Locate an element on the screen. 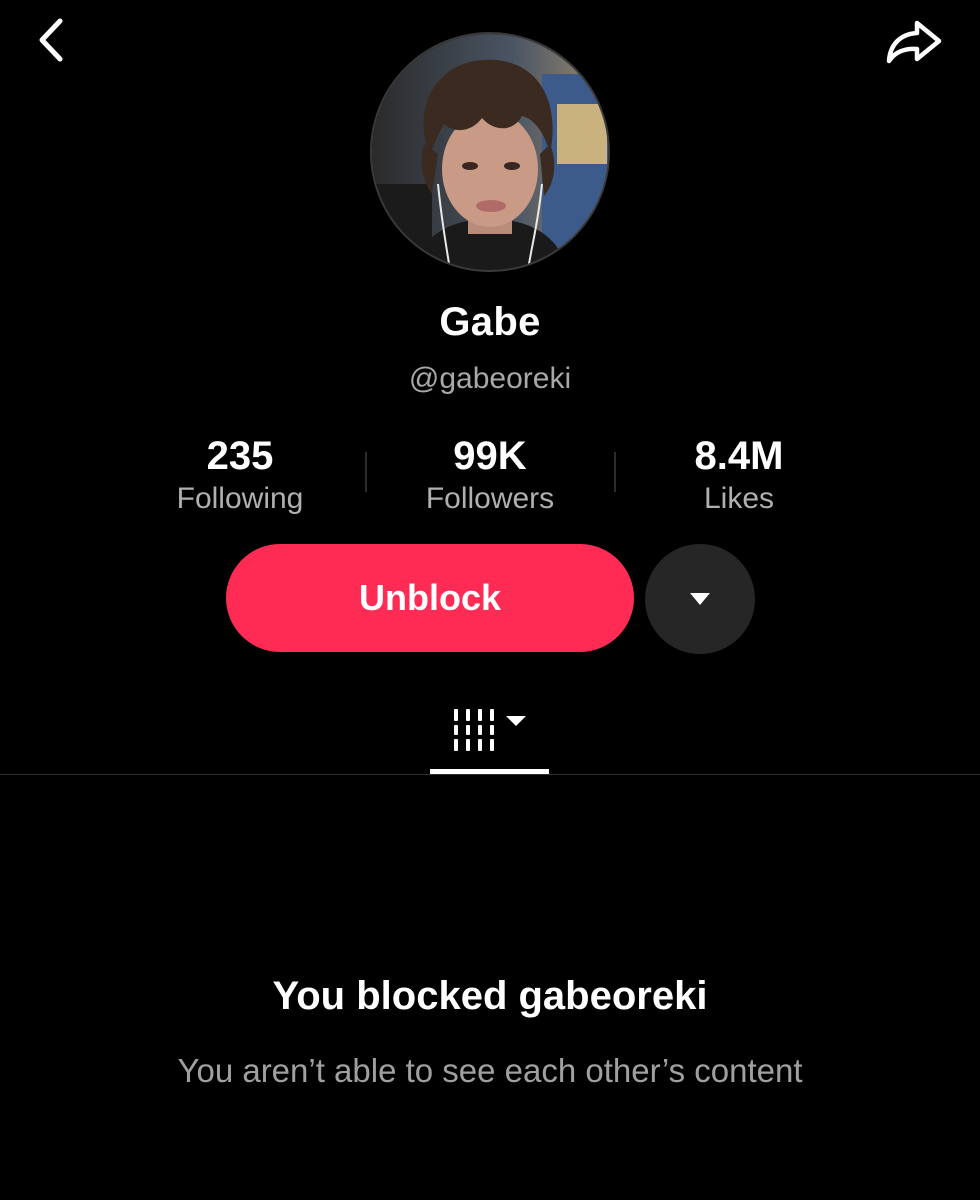 Image resolution: width=980 pixels, height=1200 pixels. followers-label: Followers is located at coordinates (490, 498).